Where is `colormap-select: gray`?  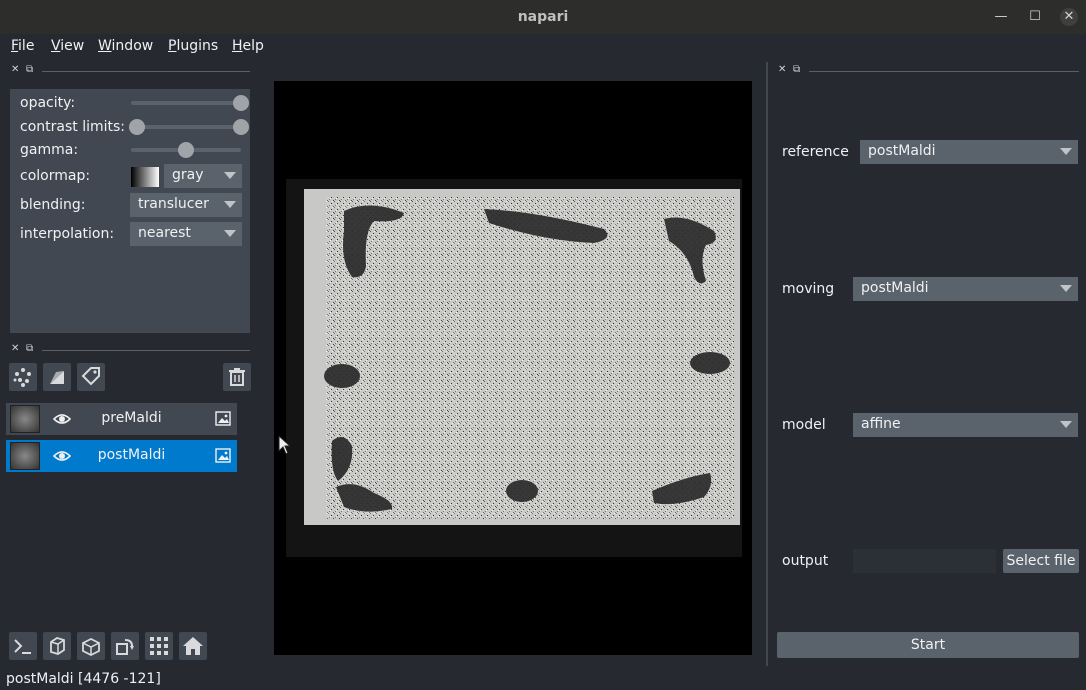 colormap-select: gray is located at coordinates (203, 176).